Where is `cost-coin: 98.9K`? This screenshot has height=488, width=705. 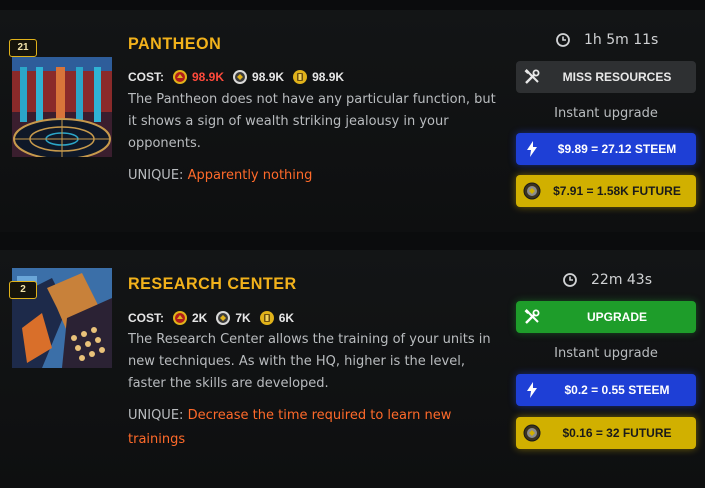 cost-coin: 98.9K is located at coordinates (258, 77).